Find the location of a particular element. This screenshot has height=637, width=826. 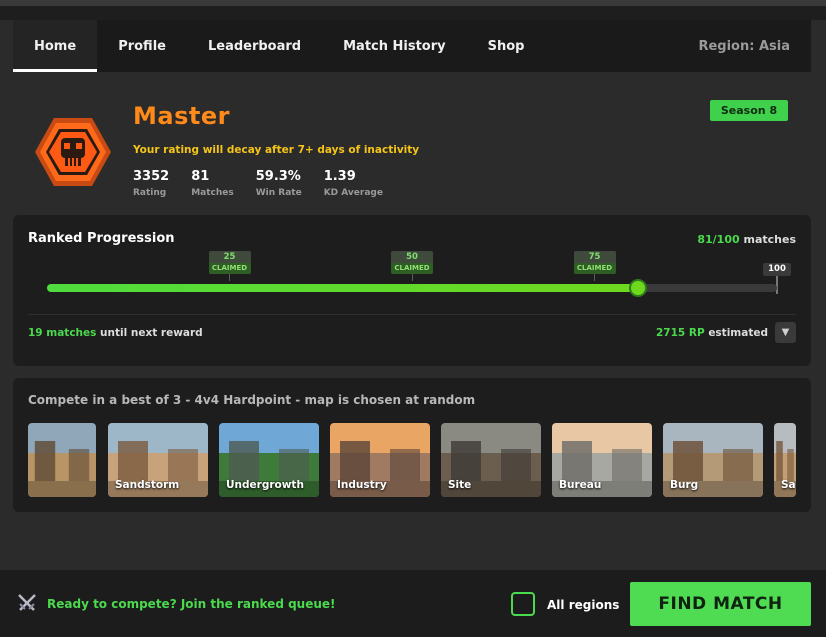

milestone-value: 25 is located at coordinates (229, 257).